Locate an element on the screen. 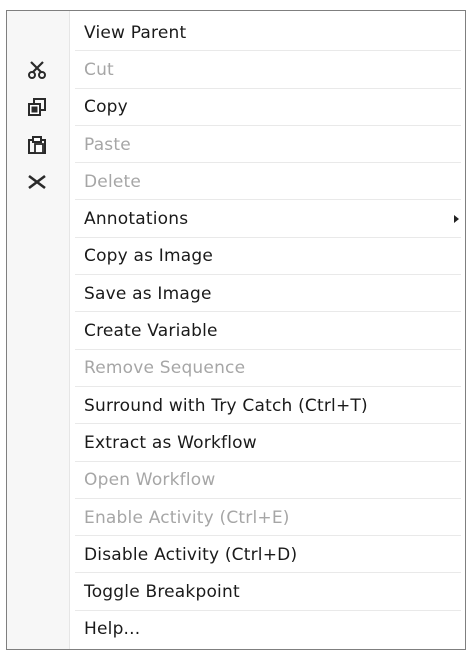  menu-item-open-workflow: Open Workflow is located at coordinates (236, 481).